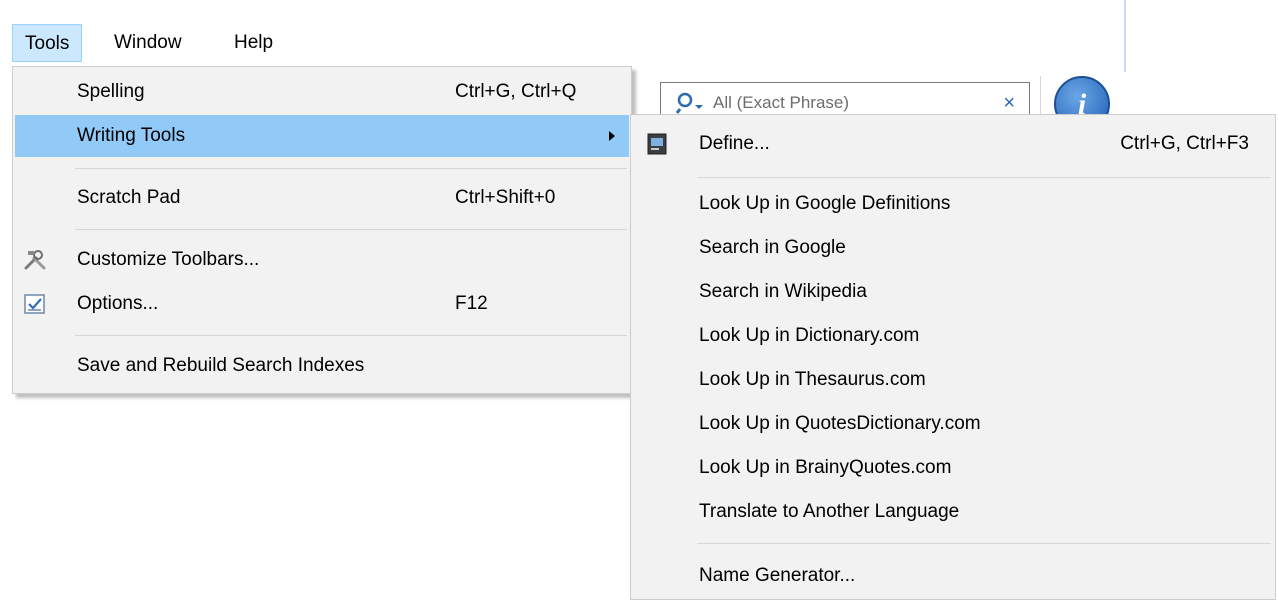 This screenshot has height=600, width=1278. I want to click on menu-item-label: Translate to Another Language, so click(829, 511).